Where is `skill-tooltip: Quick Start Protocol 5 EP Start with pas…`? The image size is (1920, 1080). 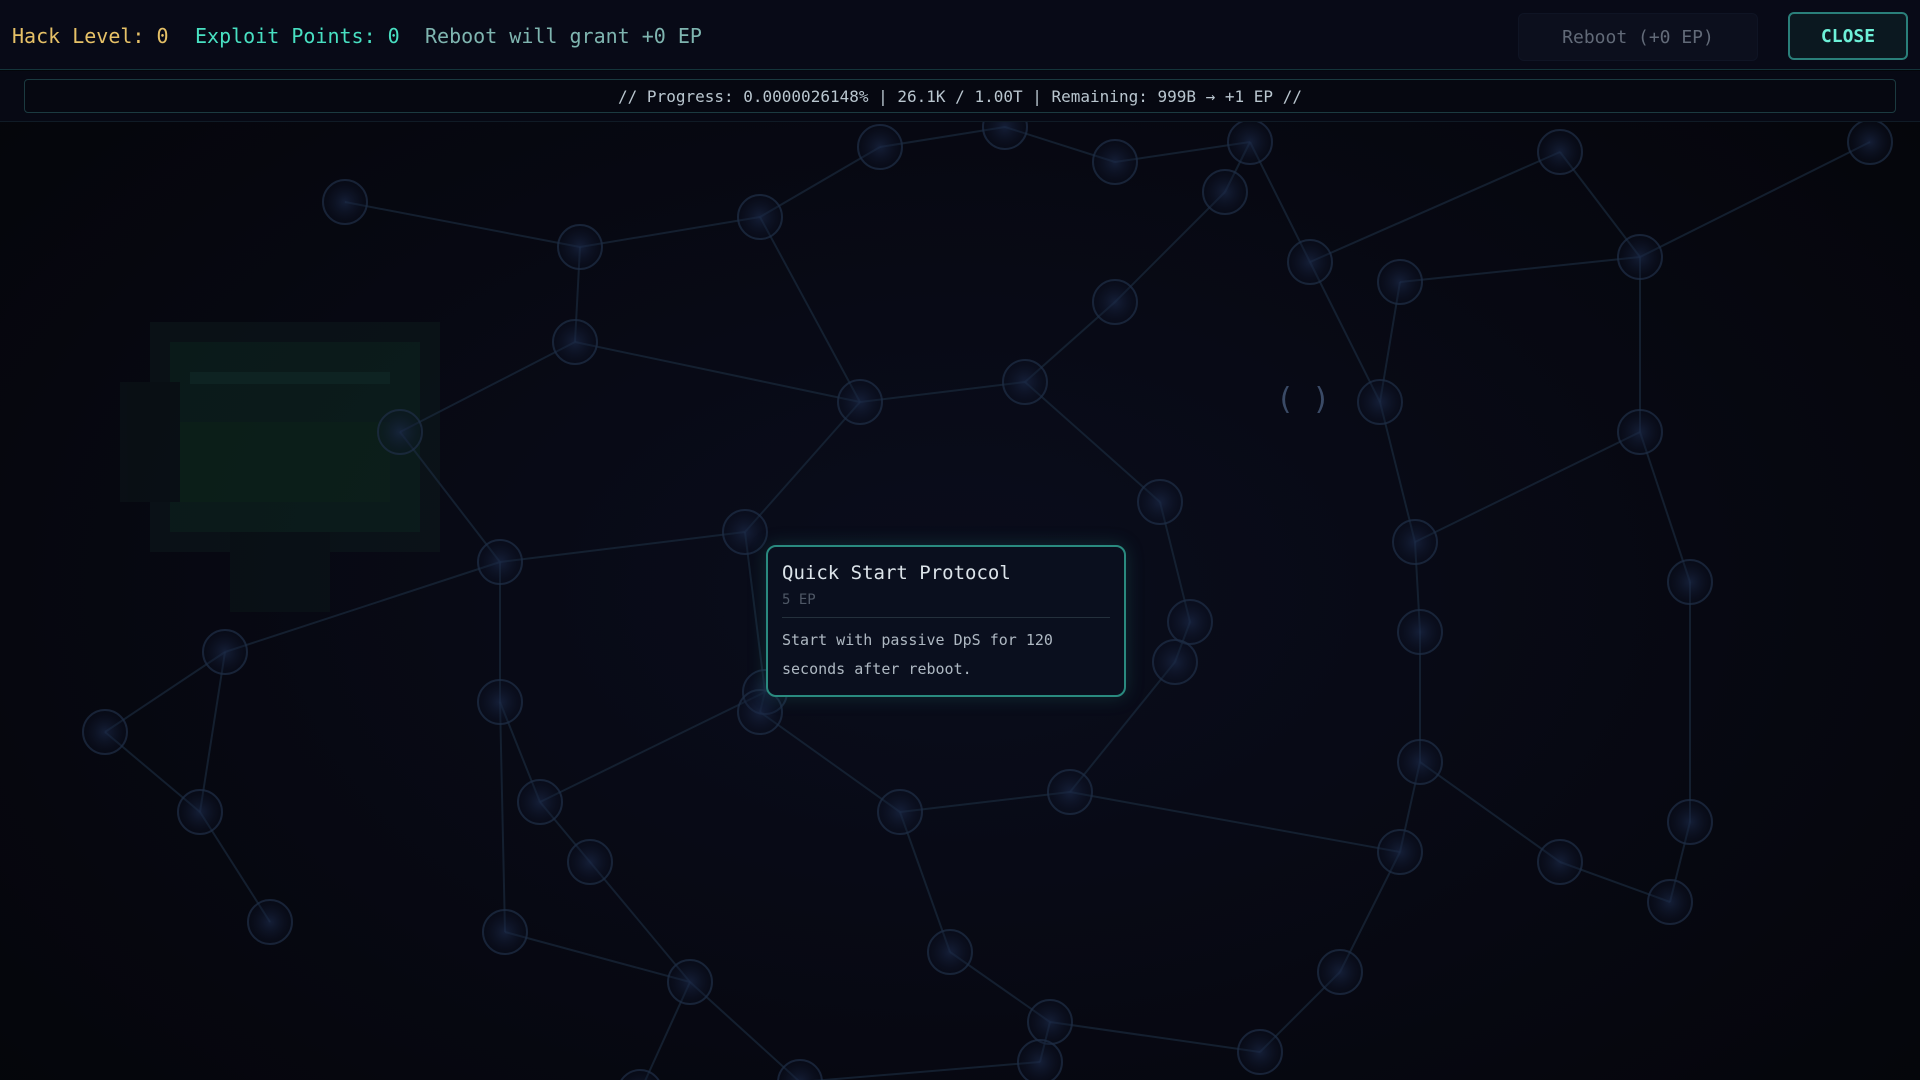
skill-tooltip: Quick Start Protocol 5 EP Start with pas… is located at coordinates (946, 621).